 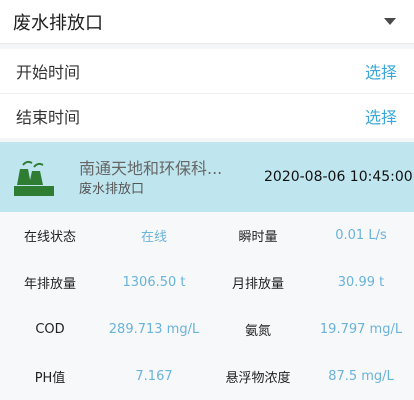 I want to click on start-time-select-button: 选择, so click(x=381, y=71).